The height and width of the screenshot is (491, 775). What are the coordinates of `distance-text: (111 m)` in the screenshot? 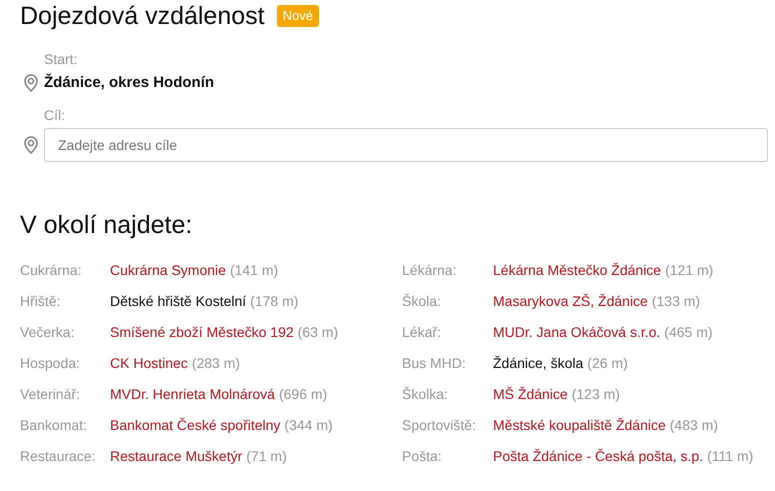 It's located at (730, 456).